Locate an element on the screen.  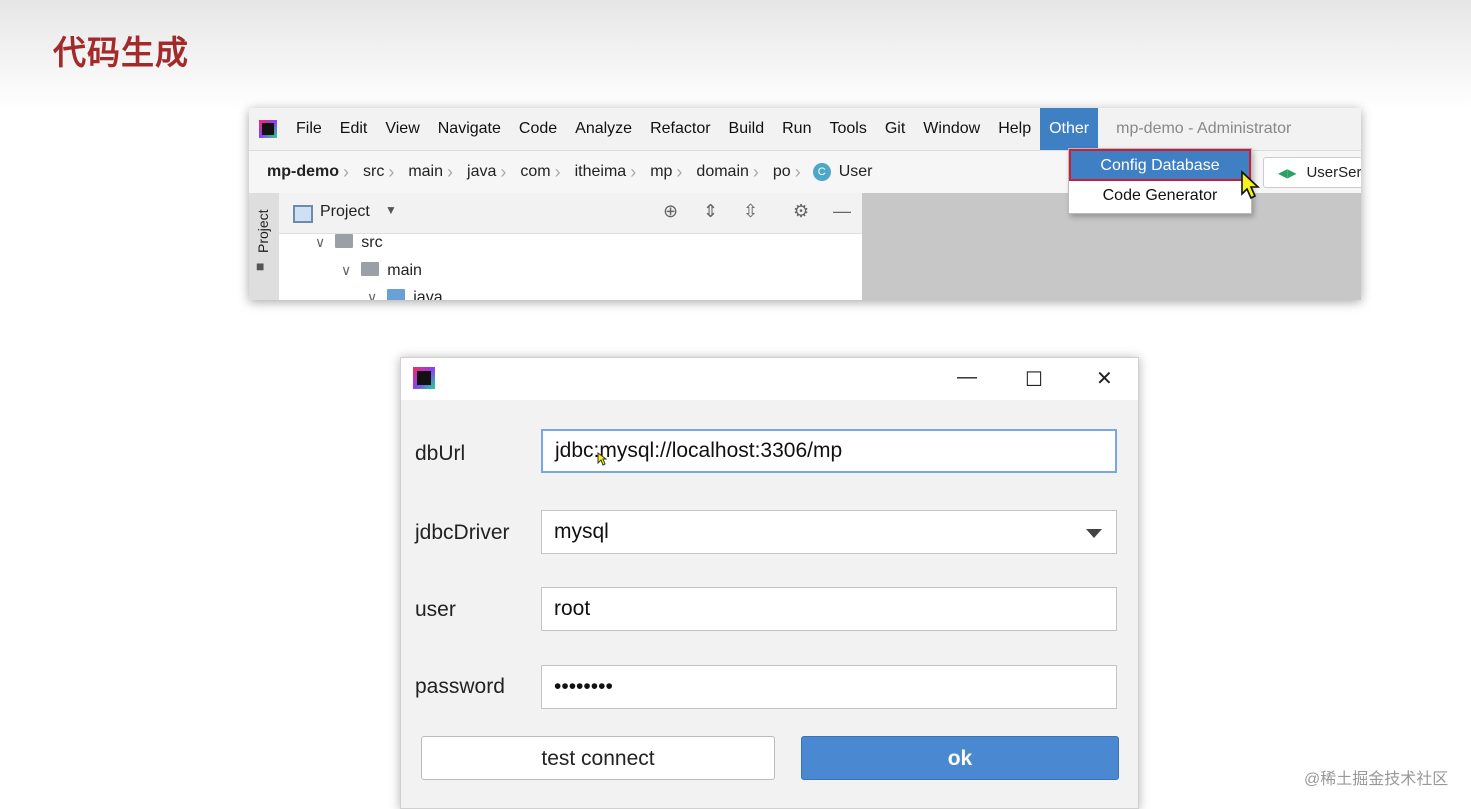
tree-item-label: src is located at coordinates (372, 242).